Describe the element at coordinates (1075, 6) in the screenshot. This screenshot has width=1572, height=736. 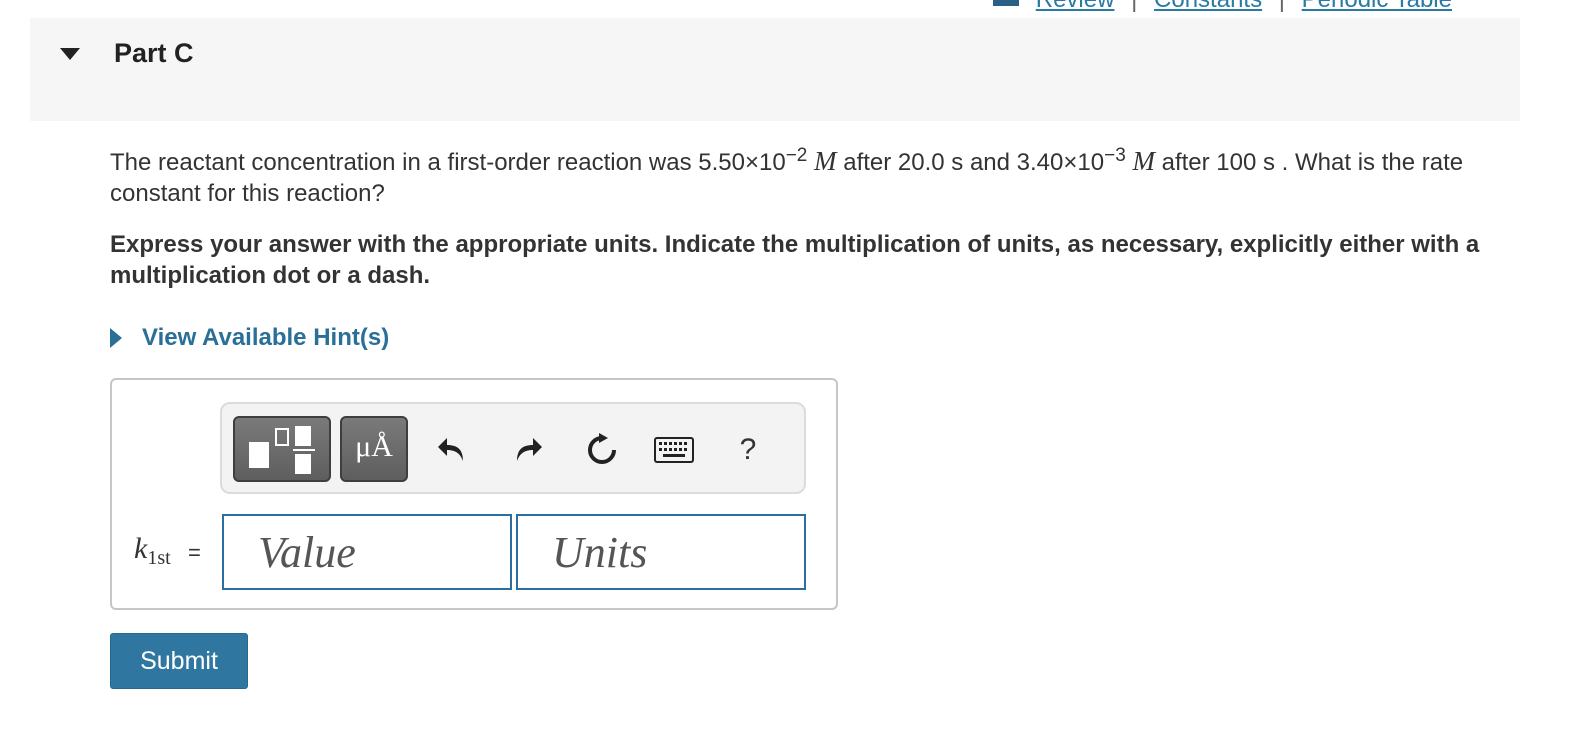
I see `review-link: Review` at that location.